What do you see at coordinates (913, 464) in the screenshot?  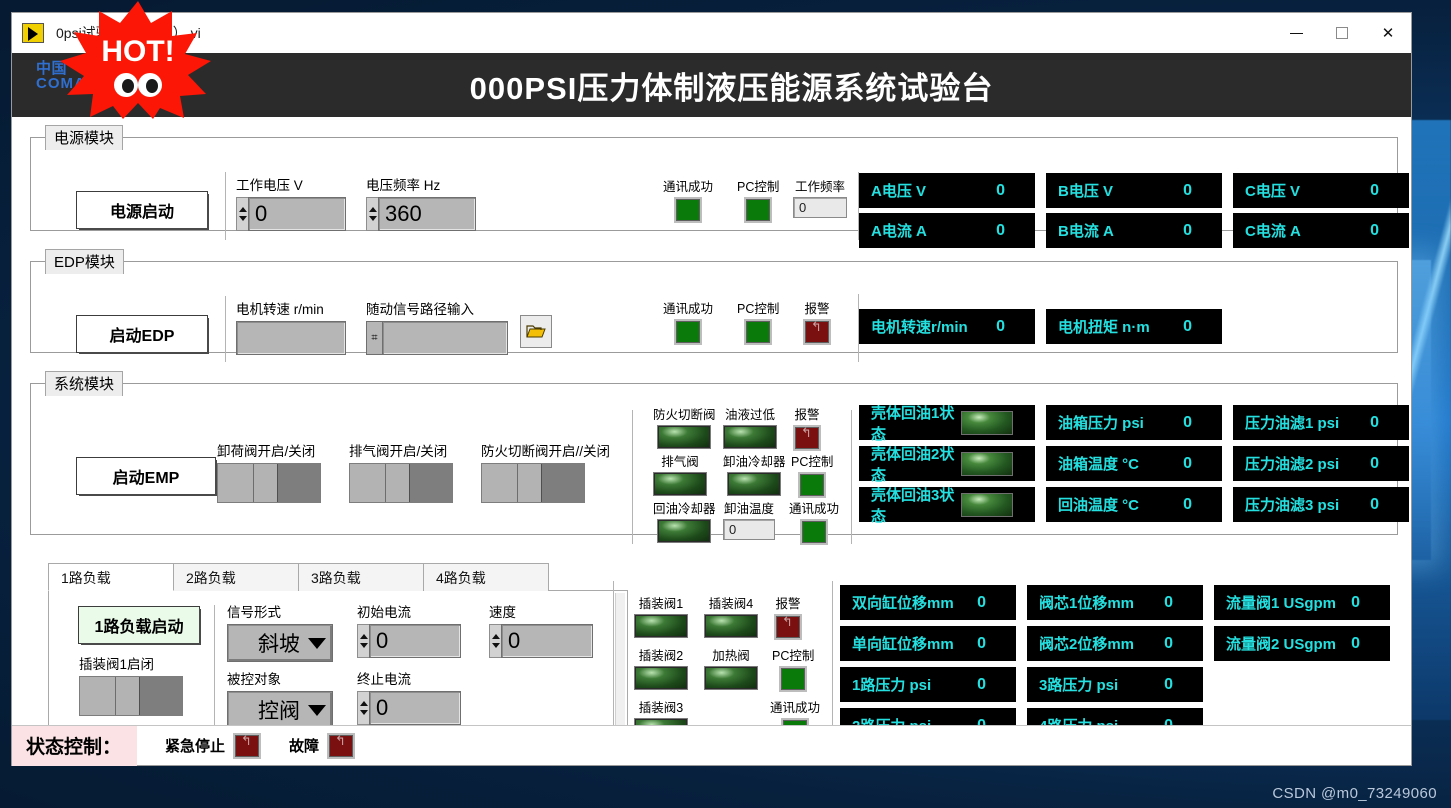 I see `display-label: 壳体回油2状态` at bounding box center [913, 464].